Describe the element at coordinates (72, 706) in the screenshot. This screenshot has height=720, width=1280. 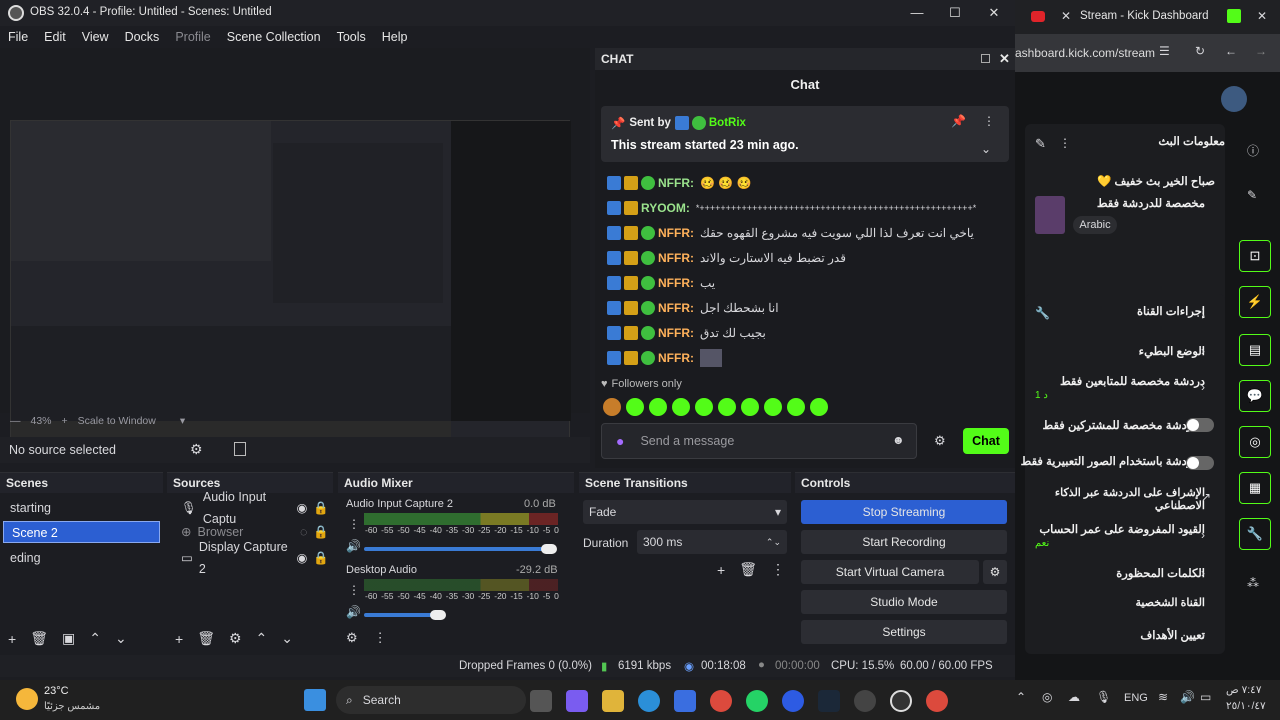
I see `weather-desc: مشمس جزئيًا` at that location.